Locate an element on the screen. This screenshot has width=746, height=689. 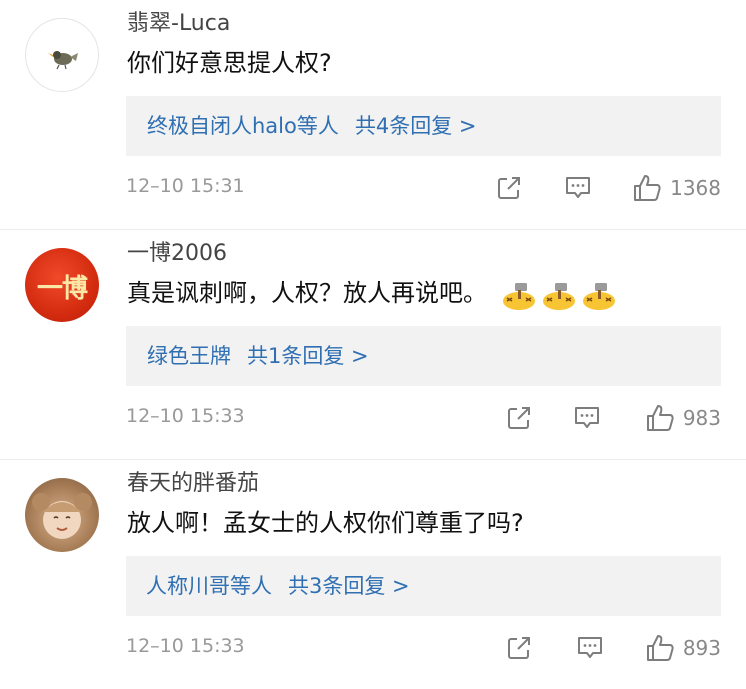
emoji-group is located at coordinates (561, 294).